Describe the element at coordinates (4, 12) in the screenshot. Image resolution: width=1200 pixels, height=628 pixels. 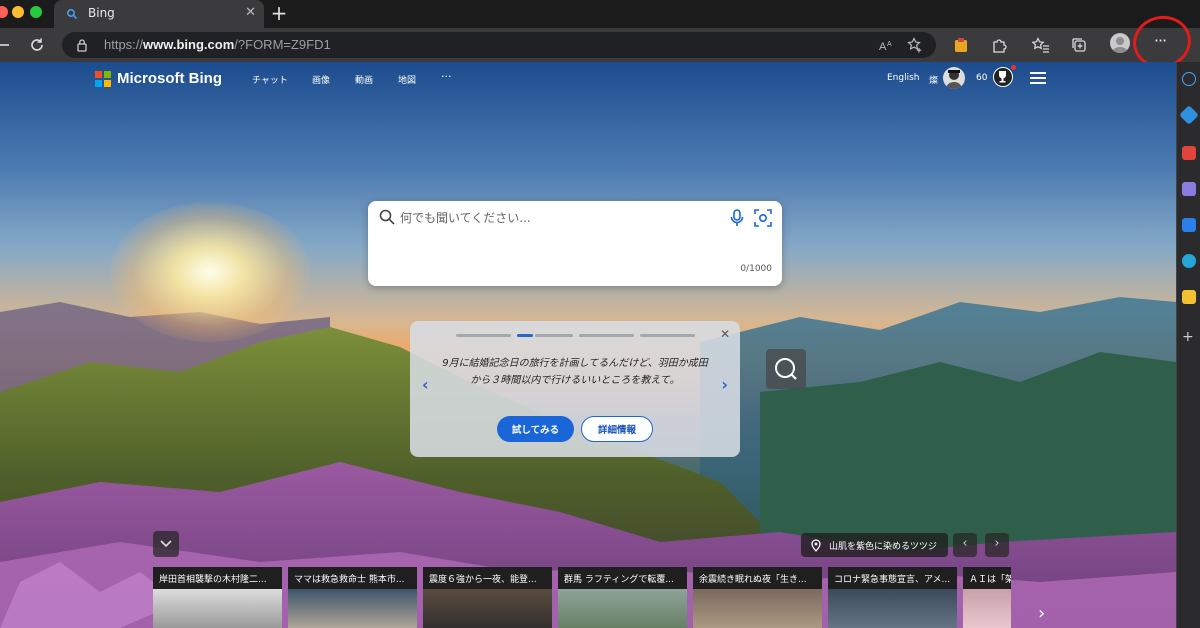
I see `close-window-button` at that location.